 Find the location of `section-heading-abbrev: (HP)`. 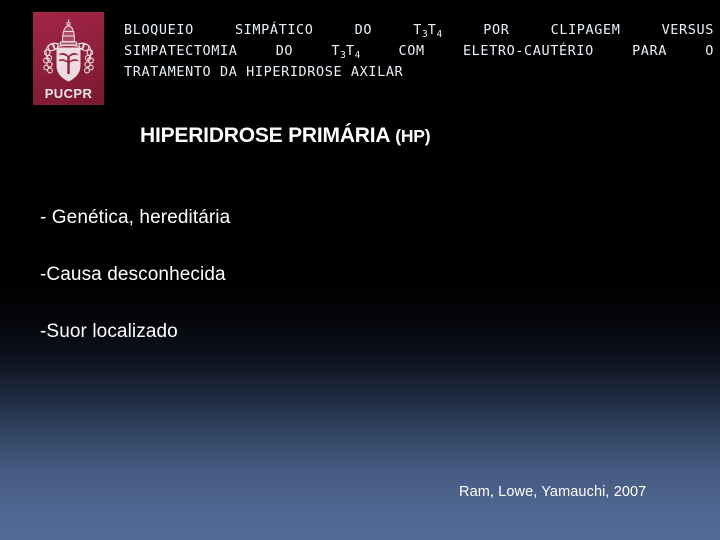

section-heading-abbrev: (HP) is located at coordinates (413, 136).